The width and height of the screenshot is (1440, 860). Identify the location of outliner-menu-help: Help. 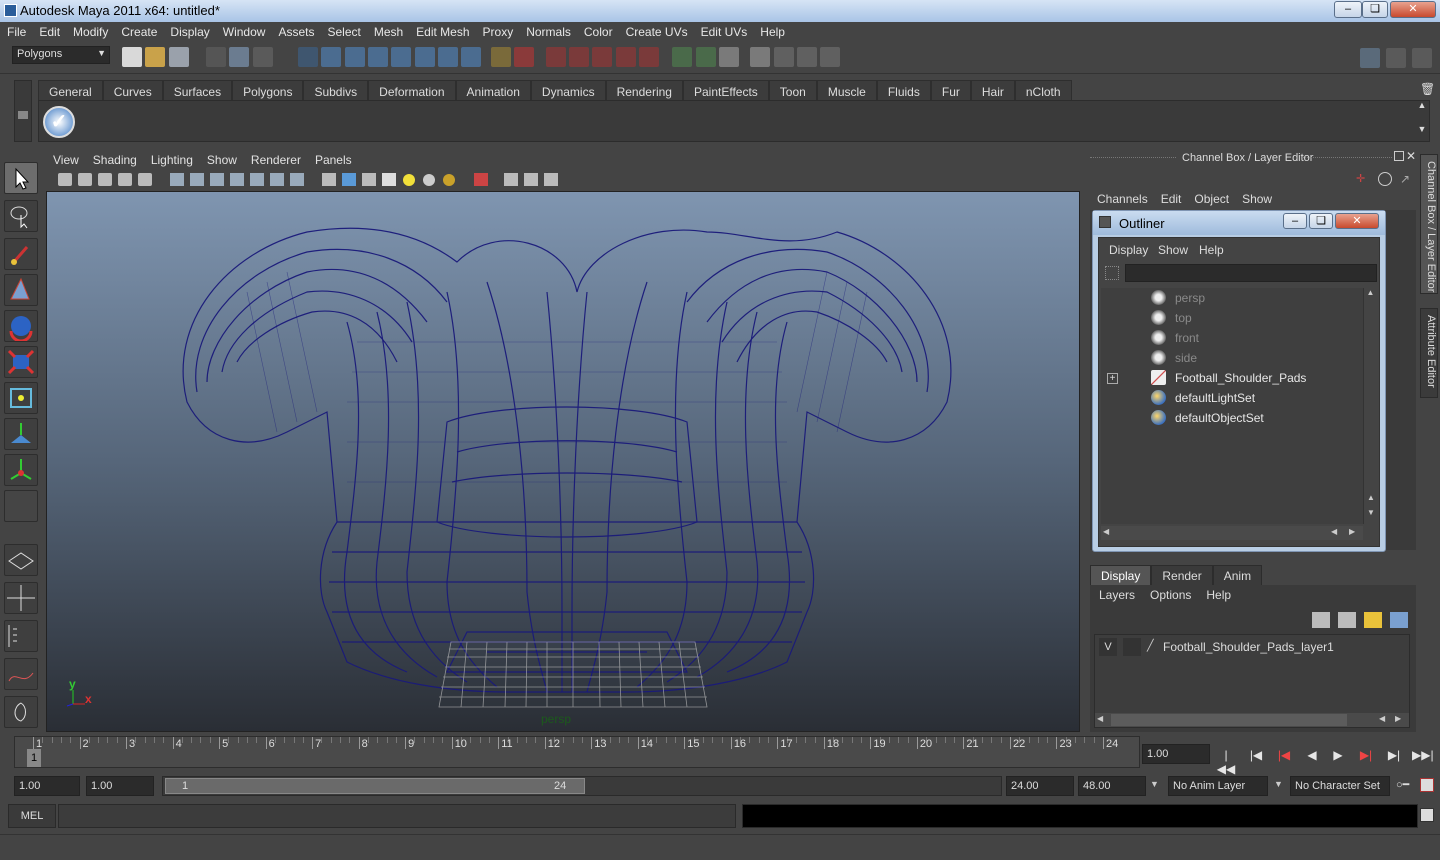
(1211, 250).